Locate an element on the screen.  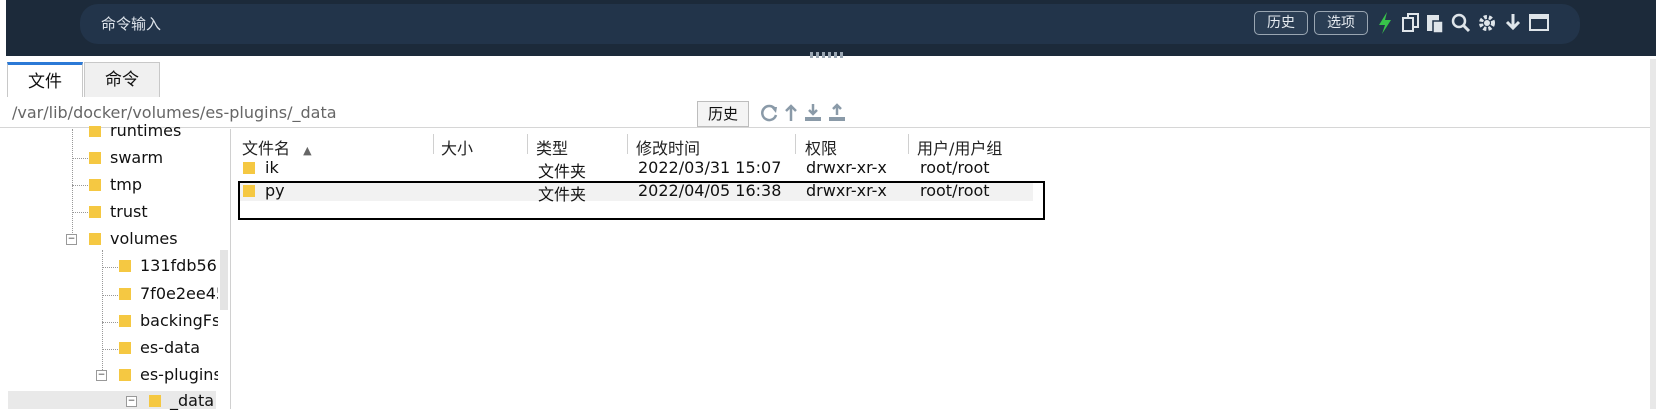
highlight-box is located at coordinates (641, 200).